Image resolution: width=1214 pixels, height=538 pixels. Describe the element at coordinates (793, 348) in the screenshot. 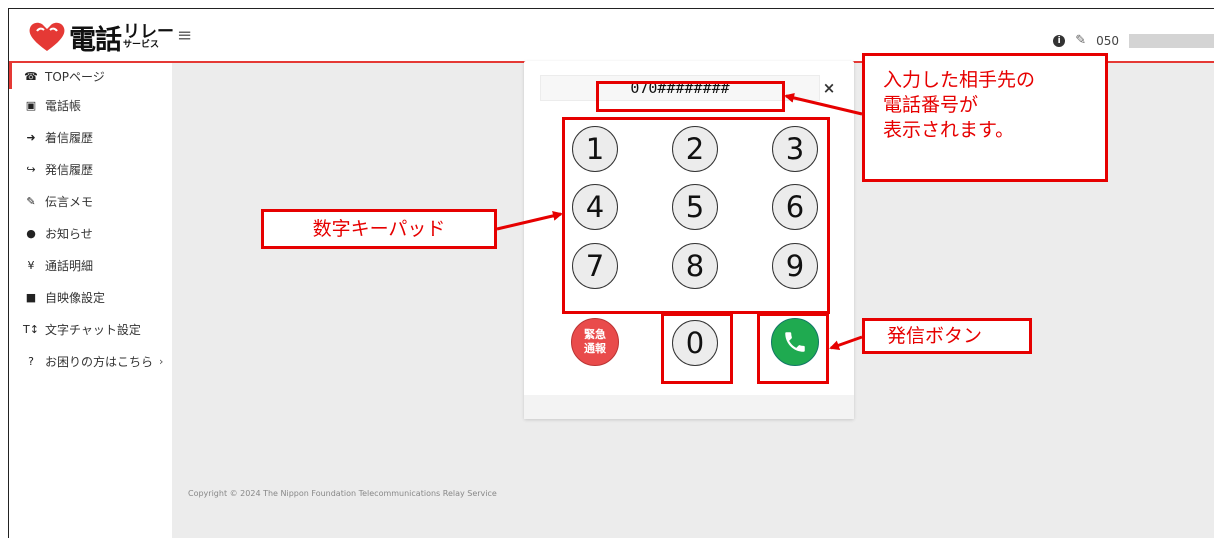

I see `call-button-highlight` at that location.